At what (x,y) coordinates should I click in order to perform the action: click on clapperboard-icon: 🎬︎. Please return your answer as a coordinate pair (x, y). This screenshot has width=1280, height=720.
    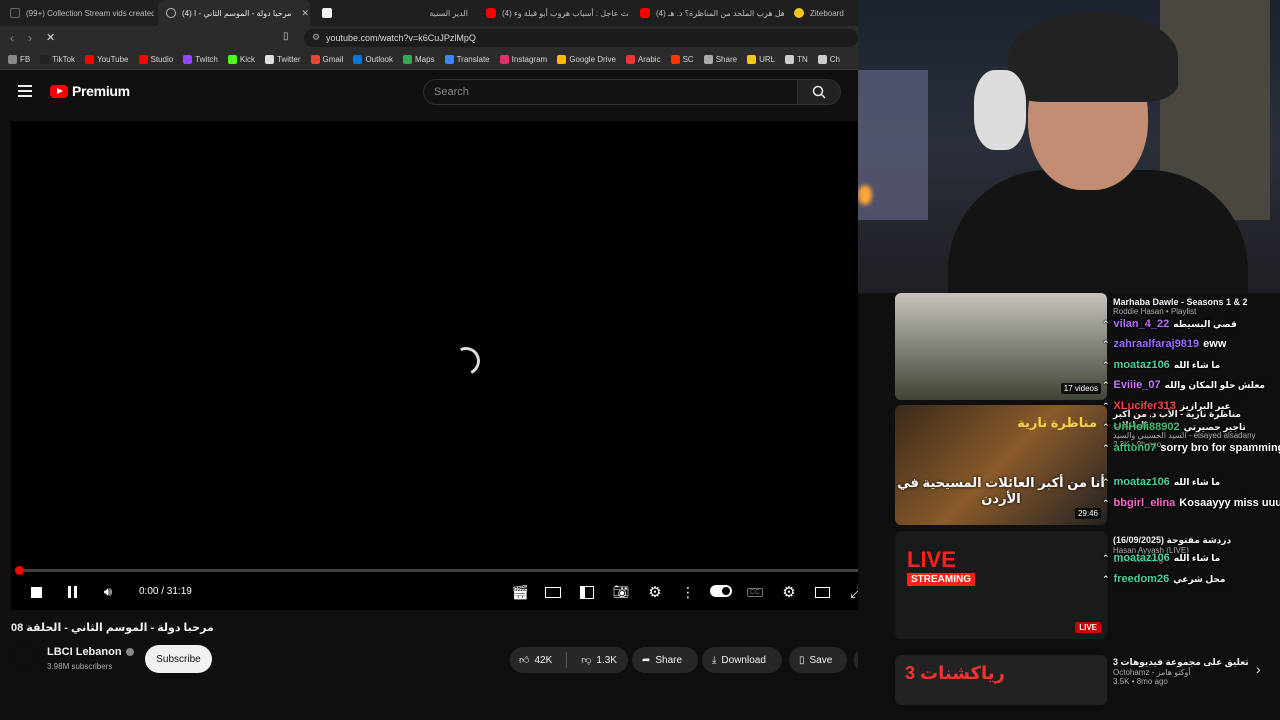
    Looking at the image, I should click on (520, 591).